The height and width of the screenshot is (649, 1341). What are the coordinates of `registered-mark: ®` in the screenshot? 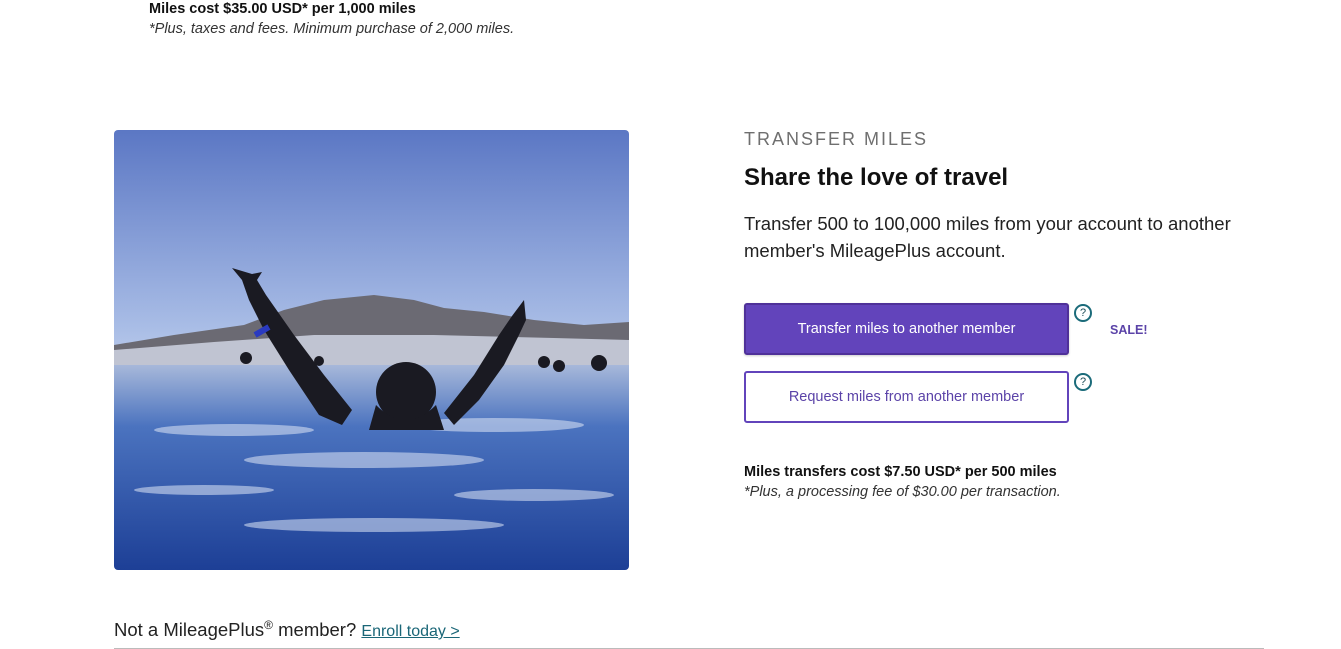 It's located at (268, 625).